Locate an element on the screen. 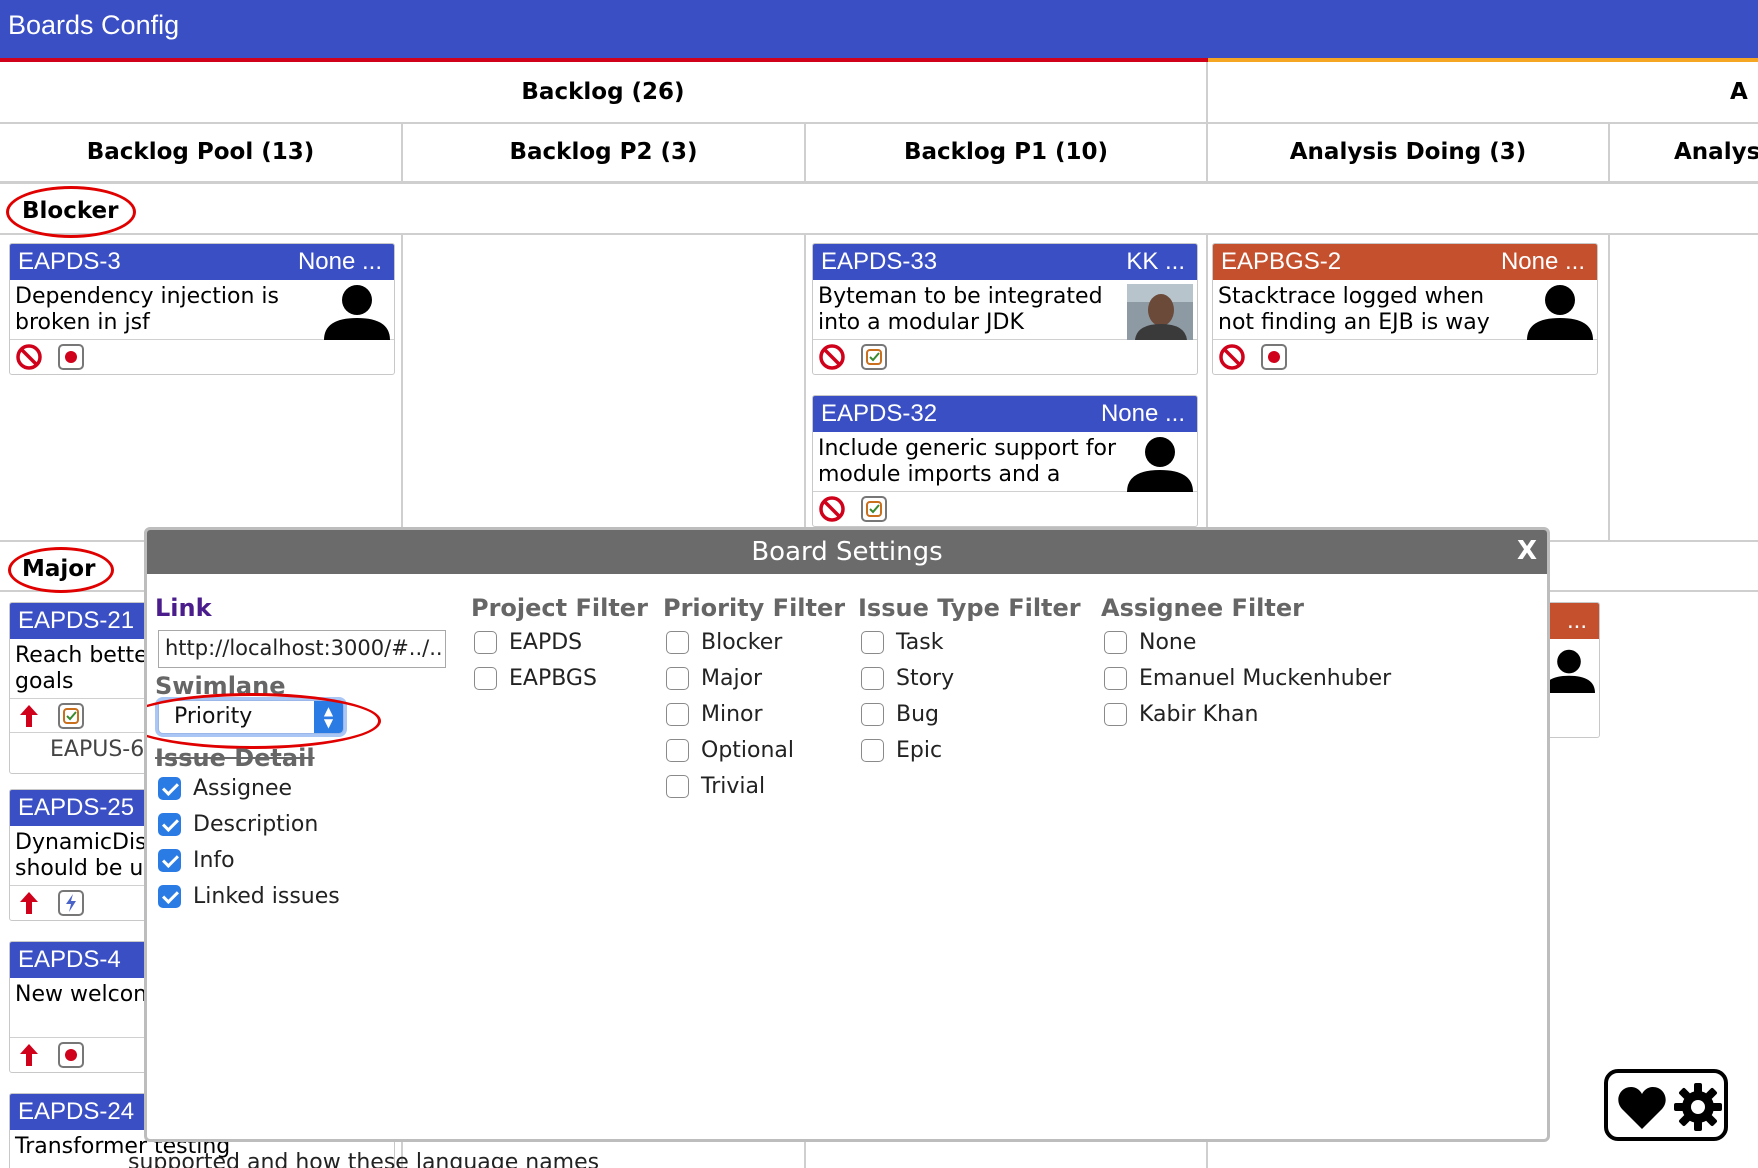  project-filter-option-eapbgs: EAPBGS is located at coordinates (535, 678).